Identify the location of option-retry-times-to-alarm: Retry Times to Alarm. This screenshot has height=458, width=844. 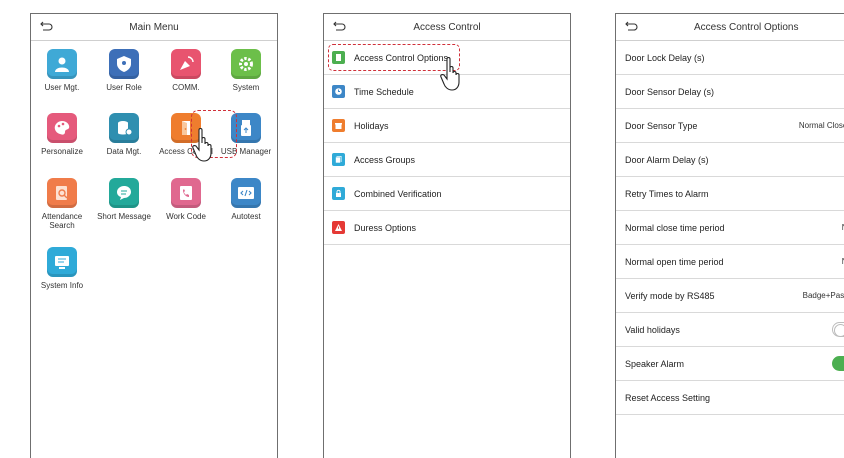
(730, 194).